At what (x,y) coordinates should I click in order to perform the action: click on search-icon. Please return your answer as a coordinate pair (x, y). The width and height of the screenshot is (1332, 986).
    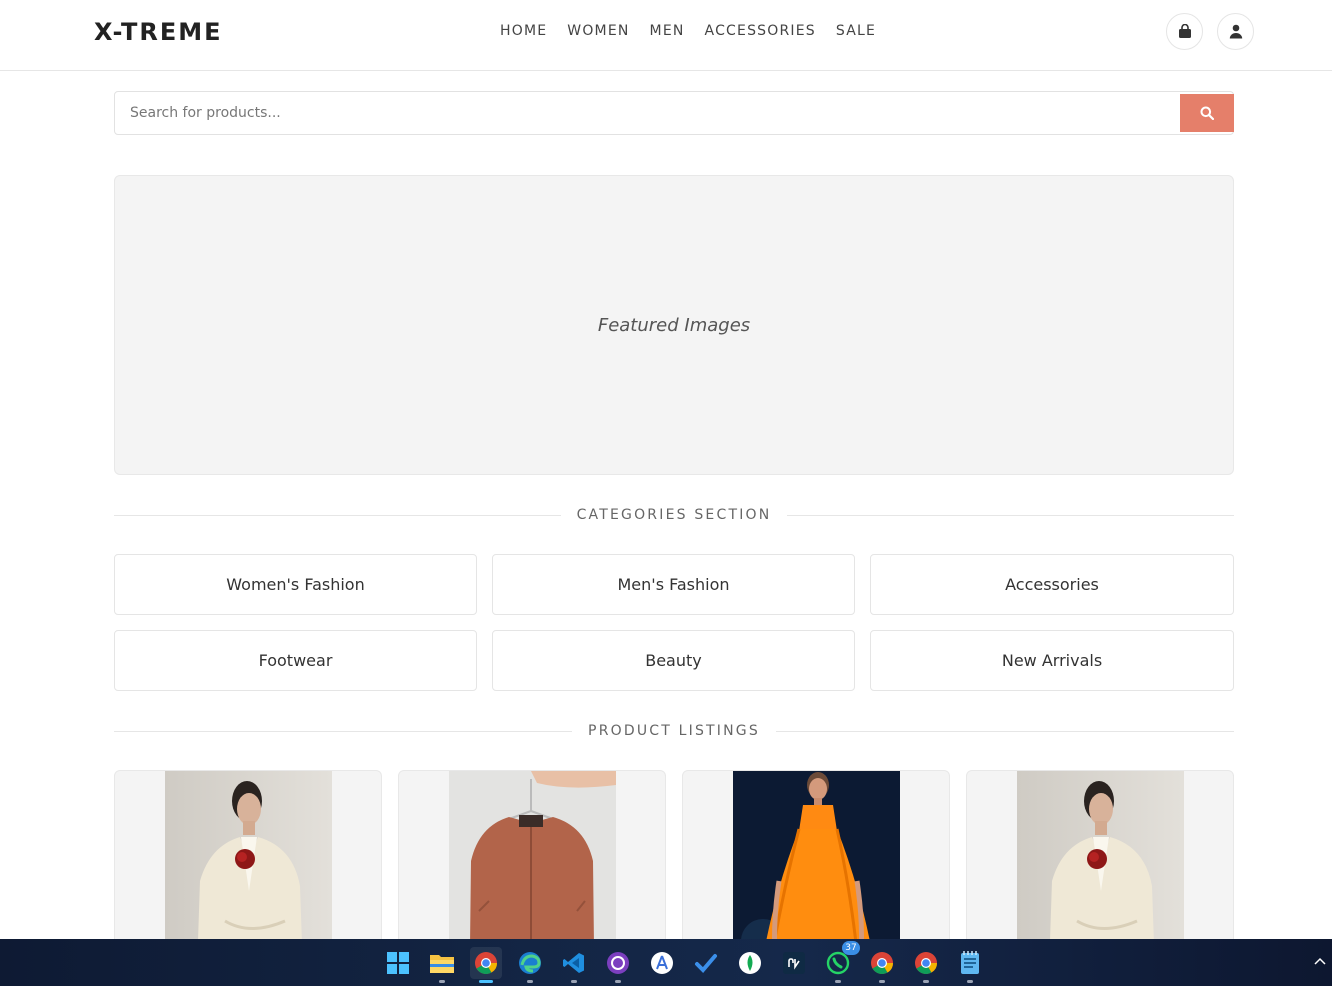
    Looking at the image, I should click on (1207, 113).